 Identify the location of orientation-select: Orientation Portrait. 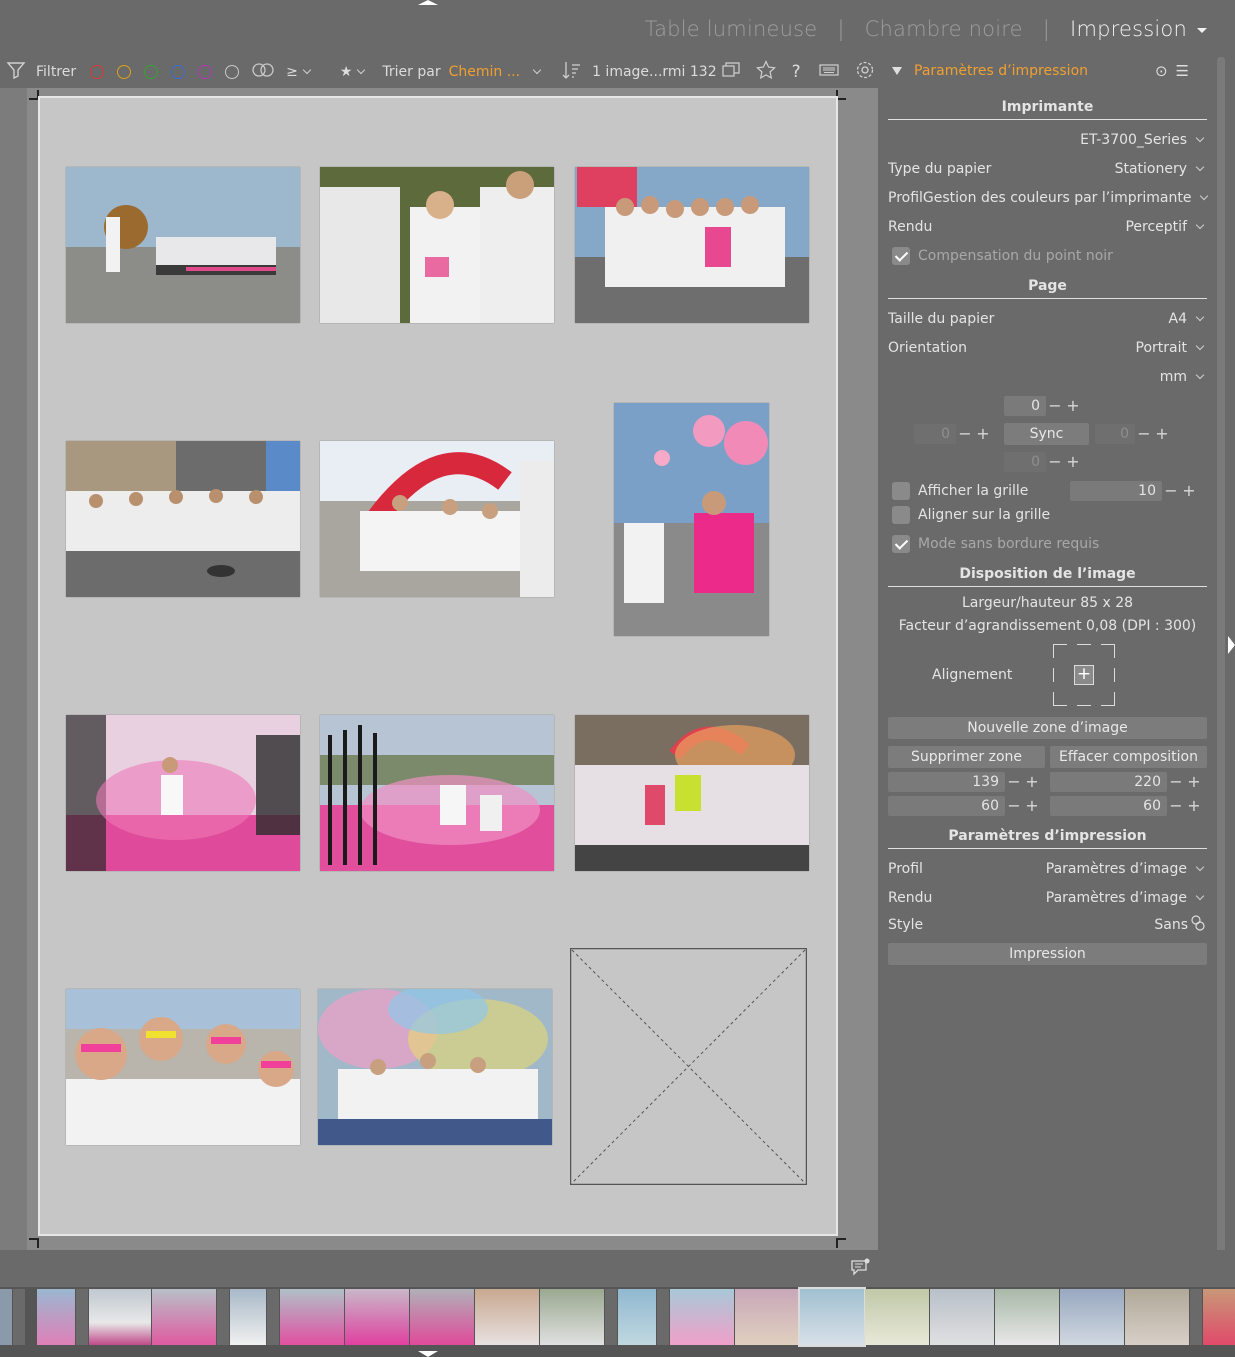
(1047, 348).